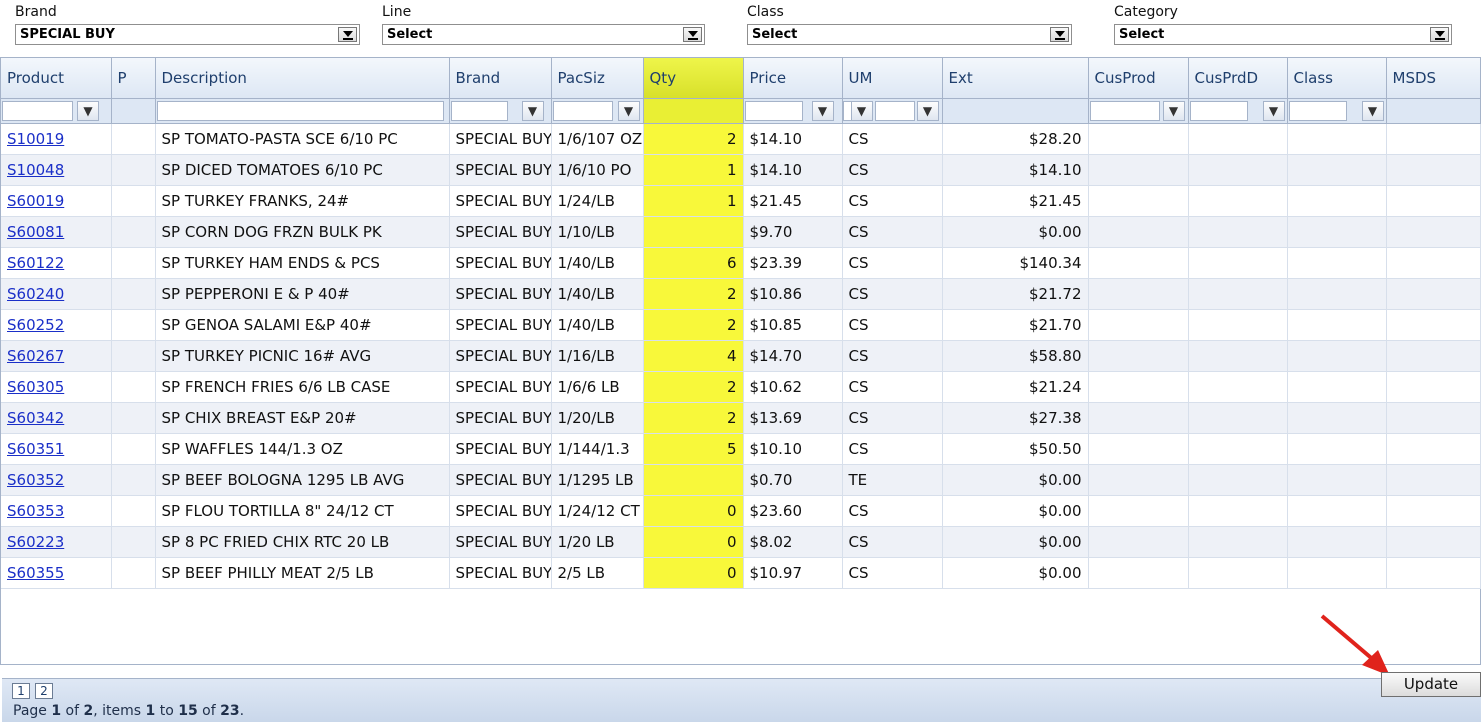  What do you see at coordinates (133, 78) in the screenshot?
I see `col-header-p: P` at bounding box center [133, 78].